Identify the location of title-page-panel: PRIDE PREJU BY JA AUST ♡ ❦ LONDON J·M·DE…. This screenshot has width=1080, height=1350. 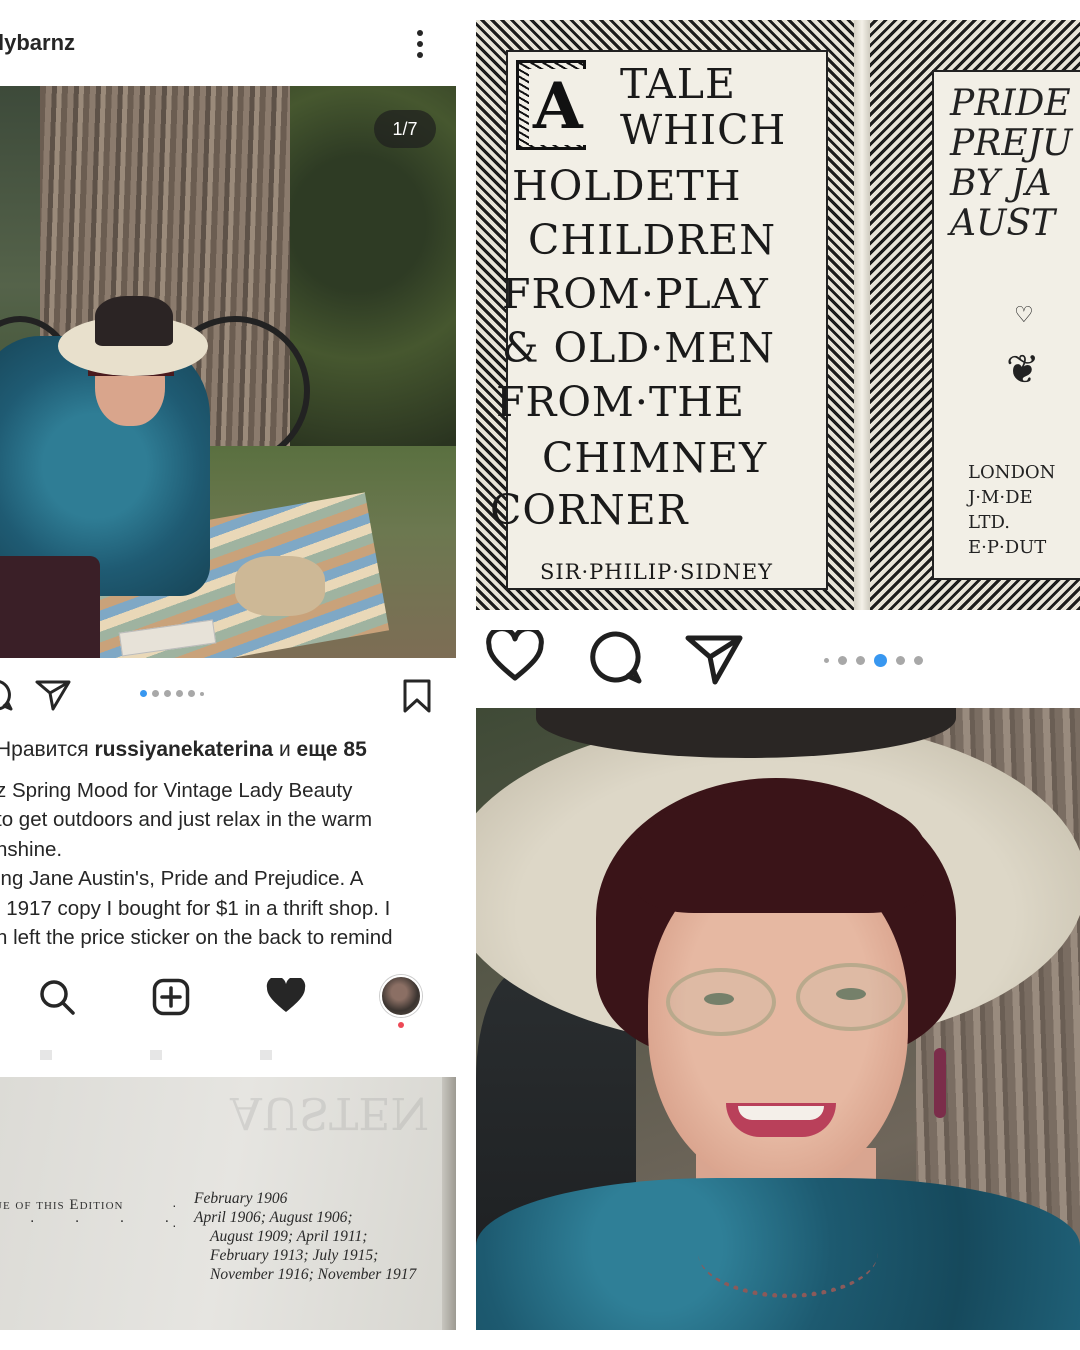
(1006, 325).